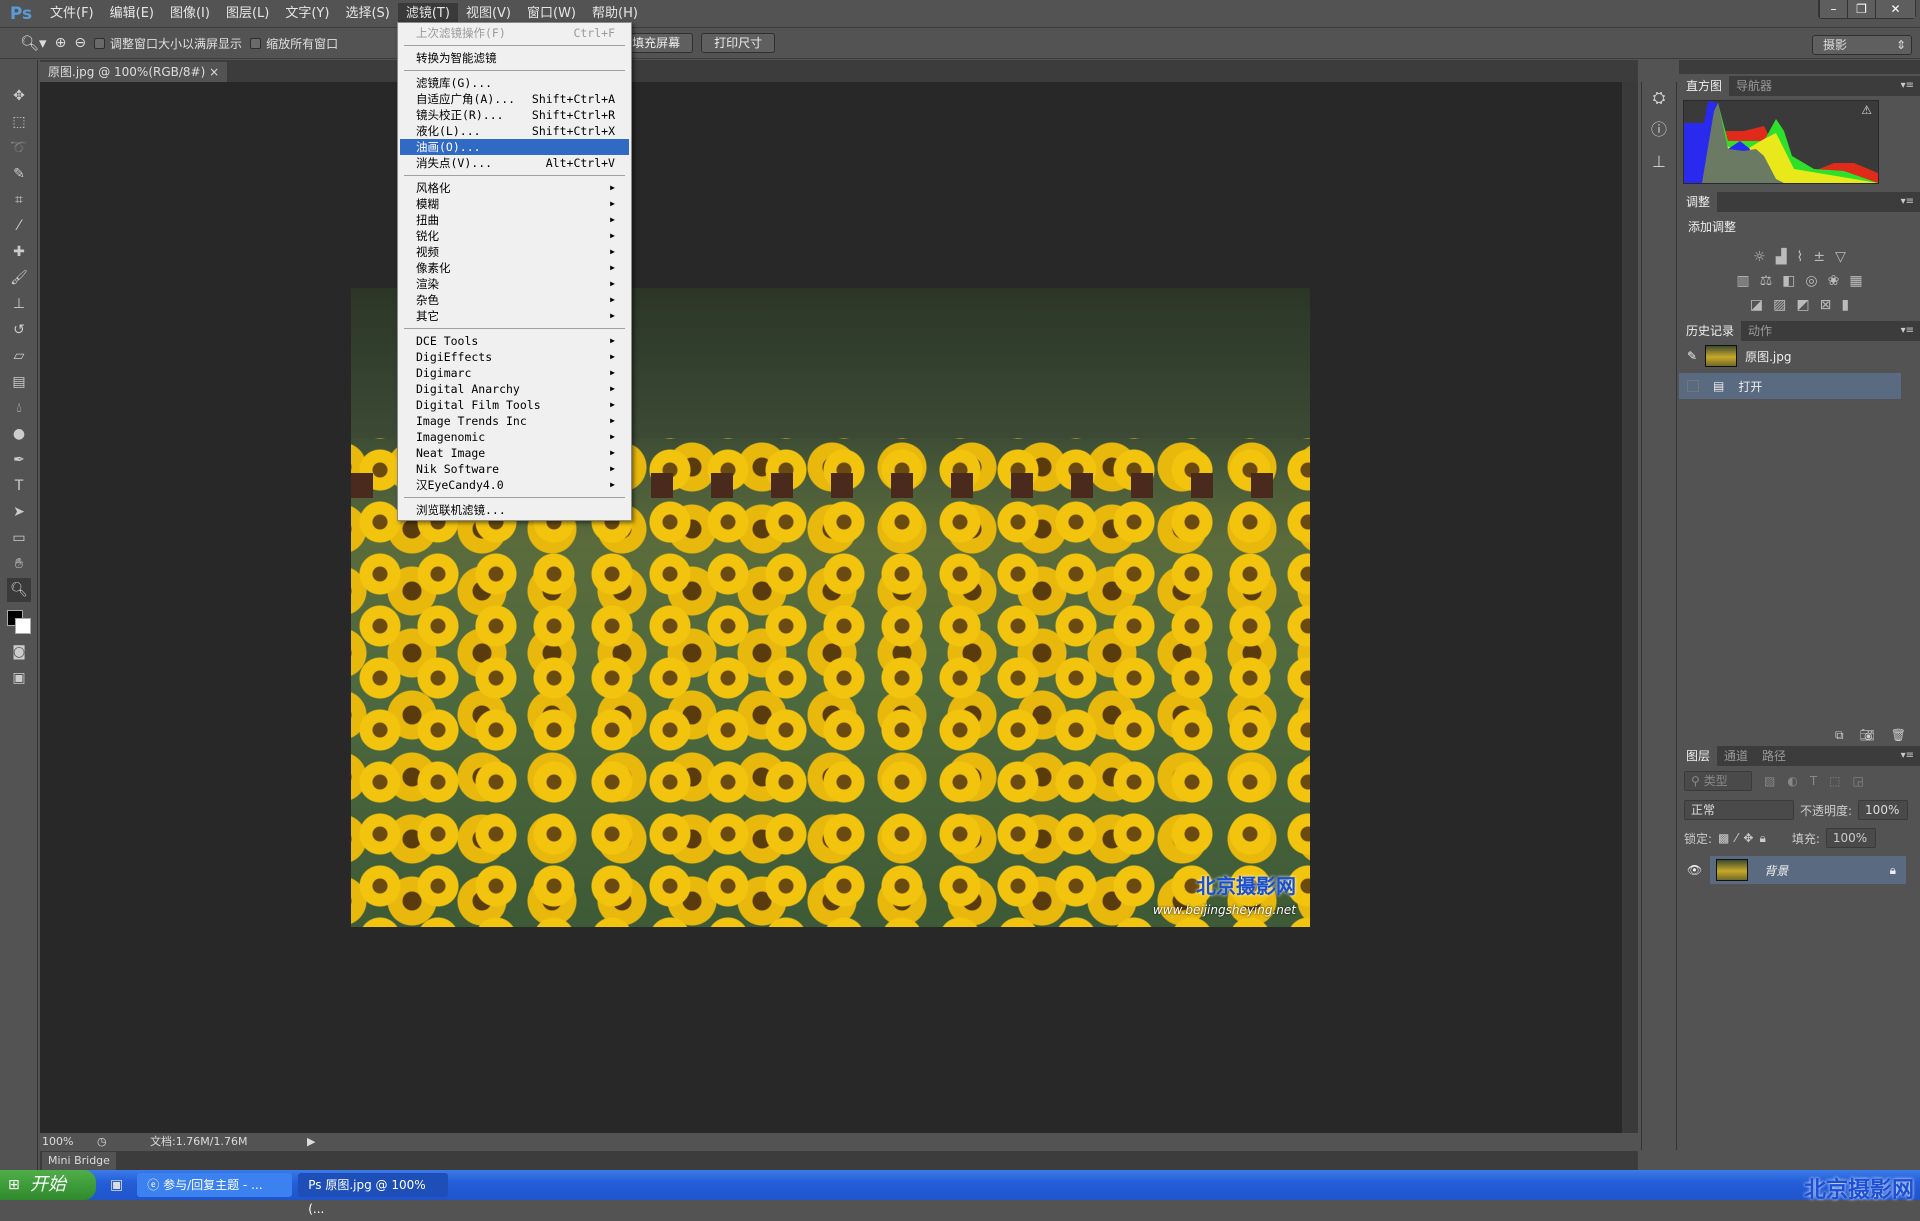 The image size is (1920, 1221). Describe the element at coordinates (1756, 305) in the screenshot. I see `invert-icon: ◪` at that location.